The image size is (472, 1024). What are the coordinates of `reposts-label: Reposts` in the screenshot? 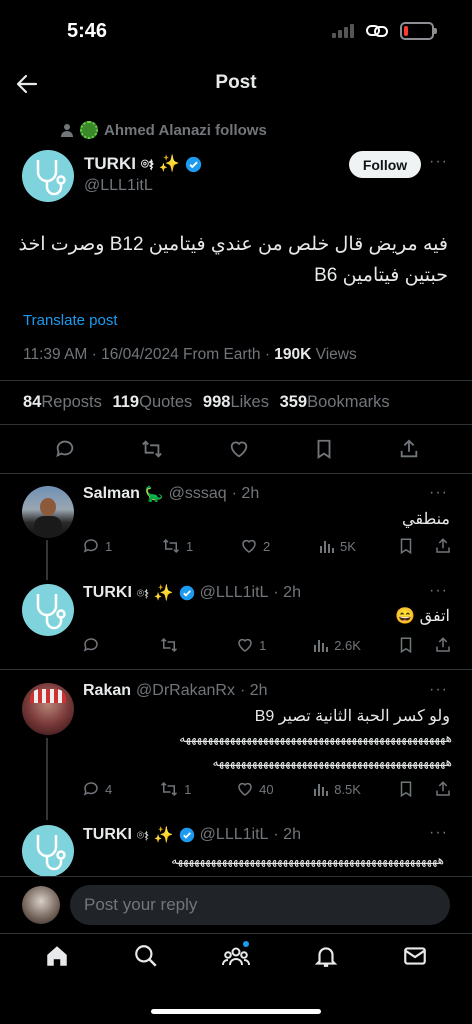 It's located at (71, 402).